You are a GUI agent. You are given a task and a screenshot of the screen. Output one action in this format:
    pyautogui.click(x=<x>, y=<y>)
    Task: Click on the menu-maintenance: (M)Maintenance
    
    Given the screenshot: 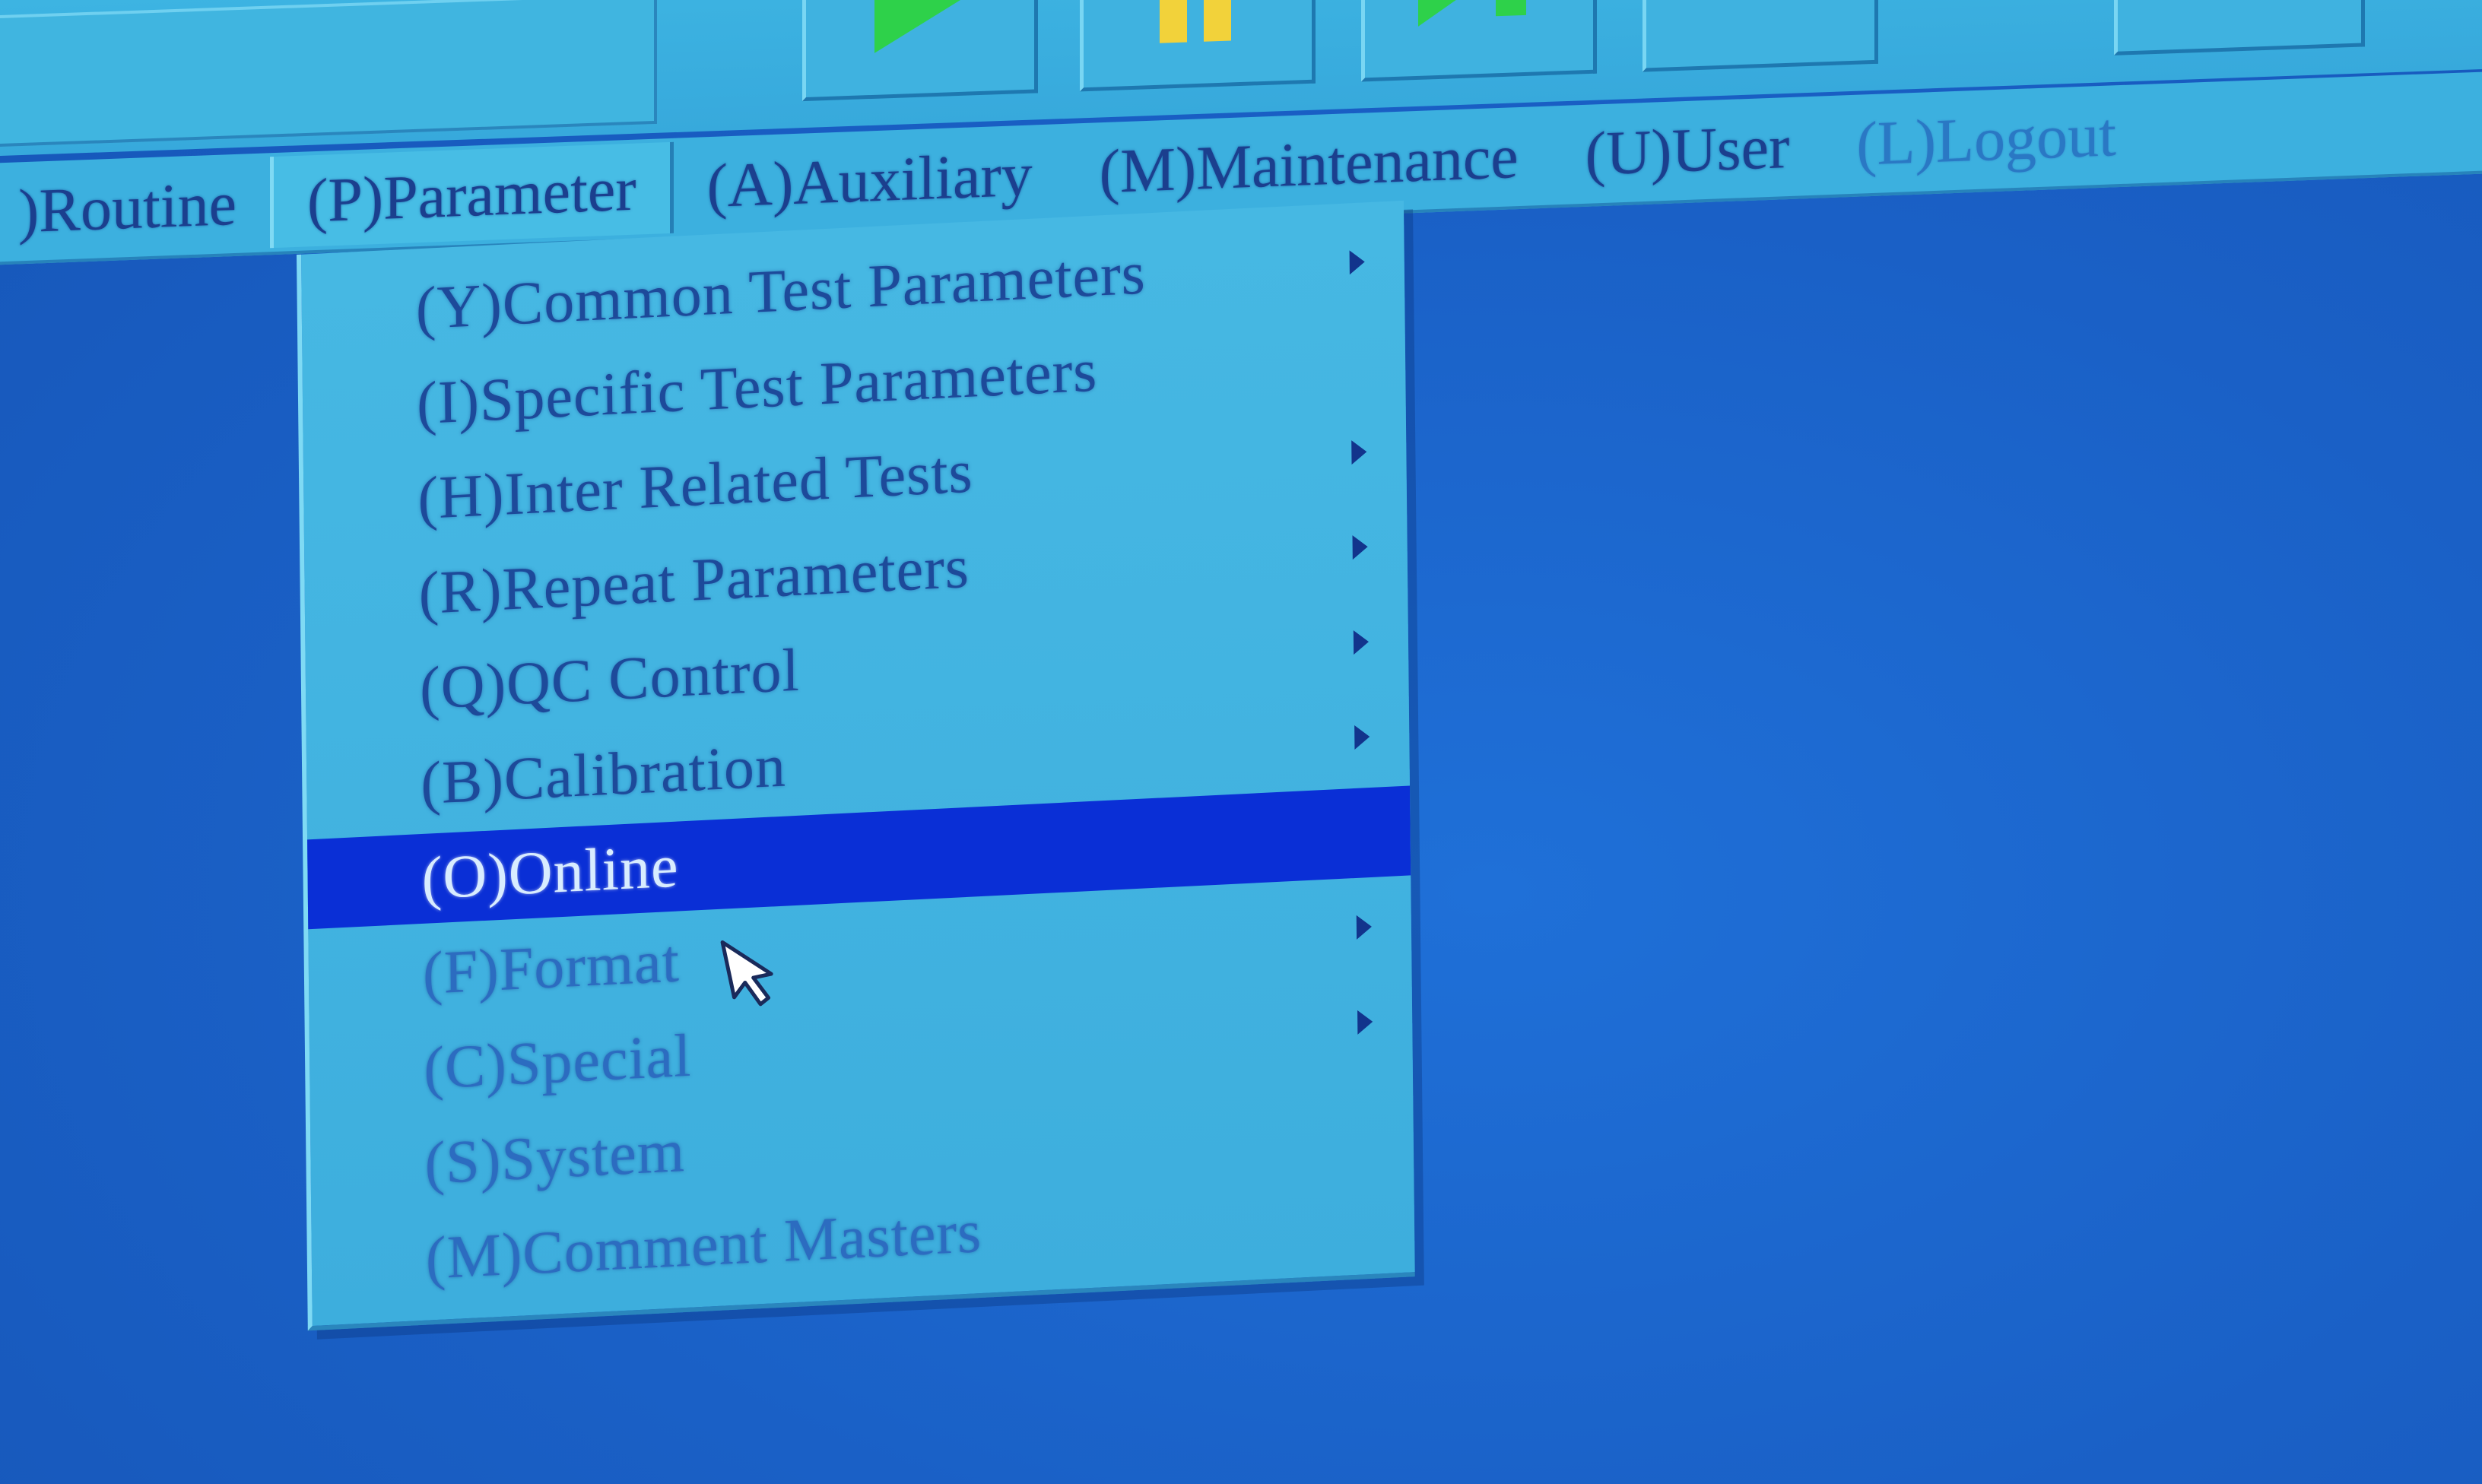 What is the action you would take?
    pyautogui.click(x=1309, y=163)
    